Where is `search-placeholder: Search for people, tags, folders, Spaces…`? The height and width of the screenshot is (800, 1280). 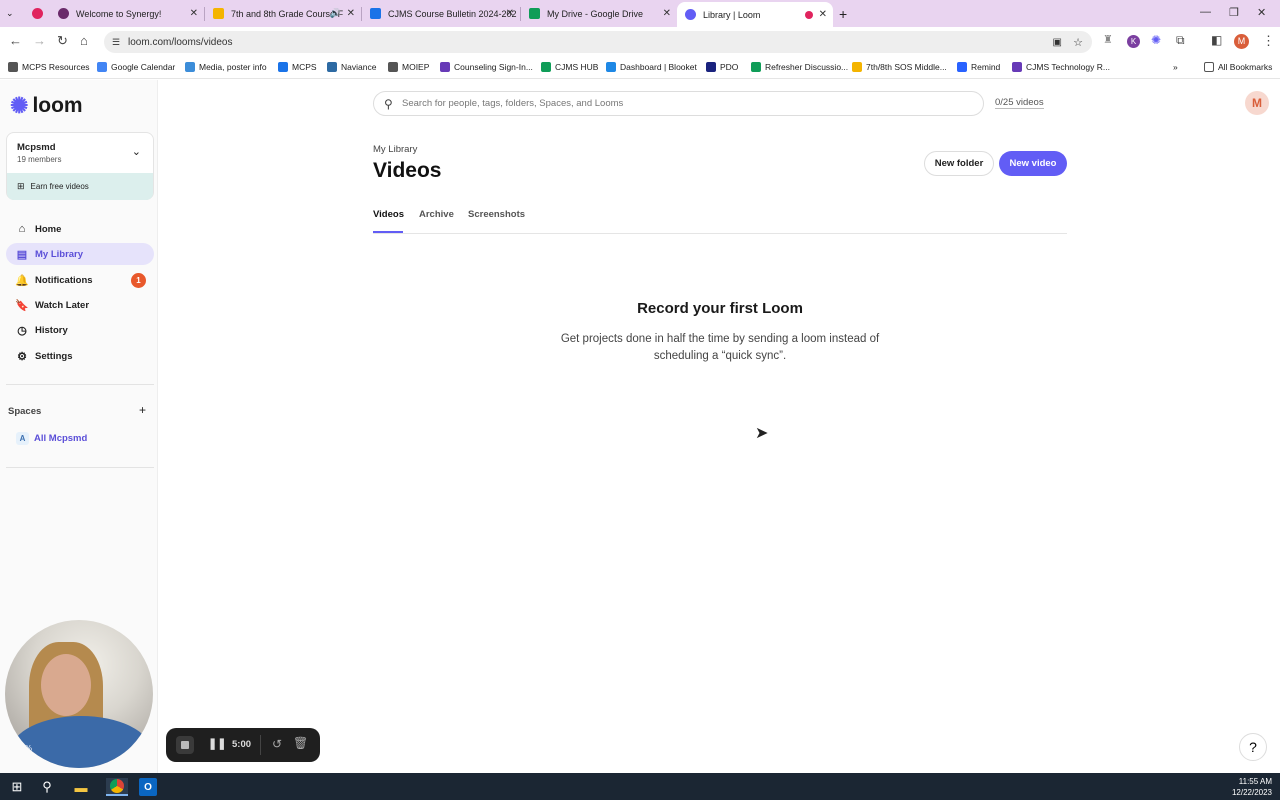
search-placeholder: Search for people, tags, folders, Spaces… is located at coordinates (513, 103).